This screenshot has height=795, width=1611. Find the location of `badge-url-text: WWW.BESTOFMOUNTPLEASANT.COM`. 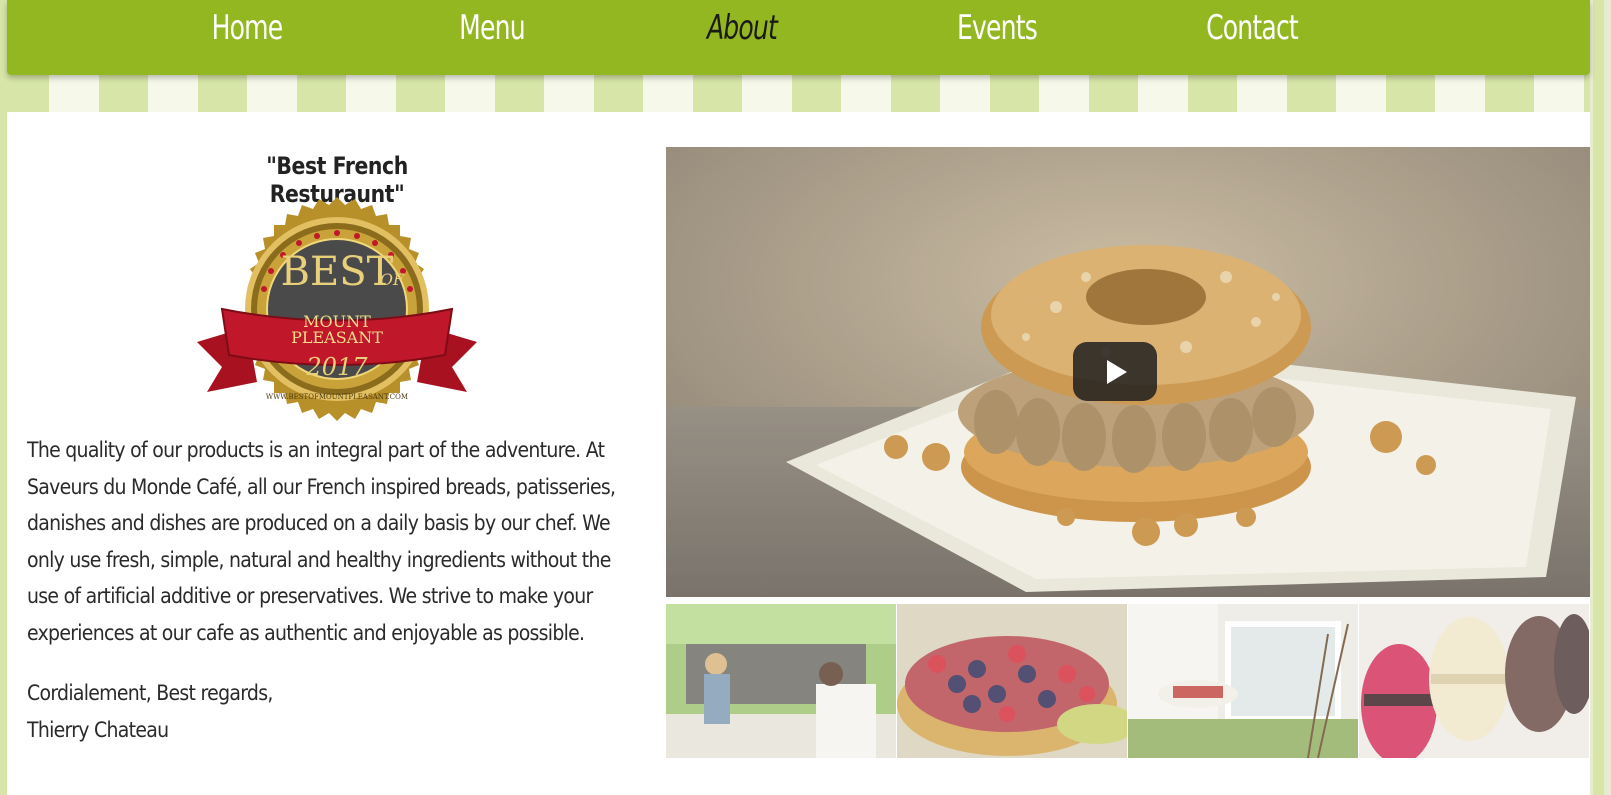

badge-url-text: WWW.BESTOFMOUNTPLEASANT.COM is located at coordinates (337, 397).